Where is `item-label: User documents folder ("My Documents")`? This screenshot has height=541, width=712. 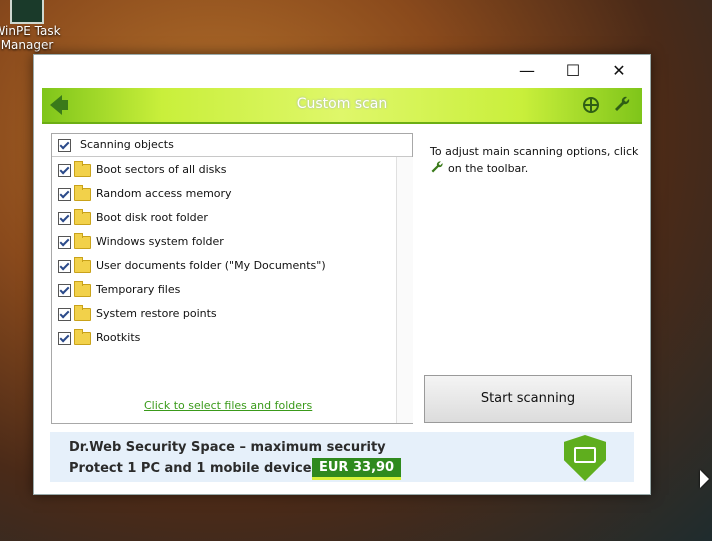 item-label: User documents folder ("My Documents") is located at coordinates (211, 265).